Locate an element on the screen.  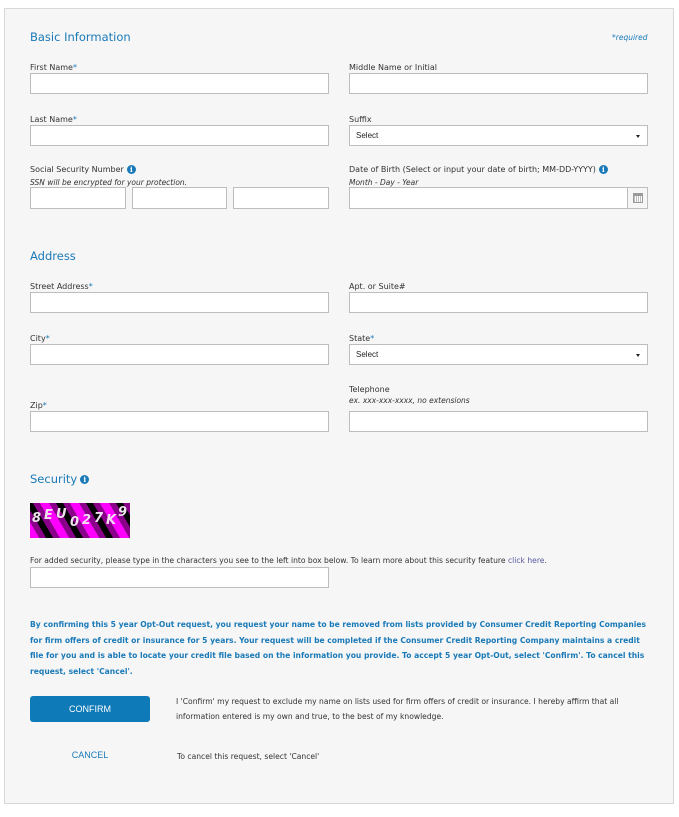
ssn-part-2-input is located at coordinates (179, 198).